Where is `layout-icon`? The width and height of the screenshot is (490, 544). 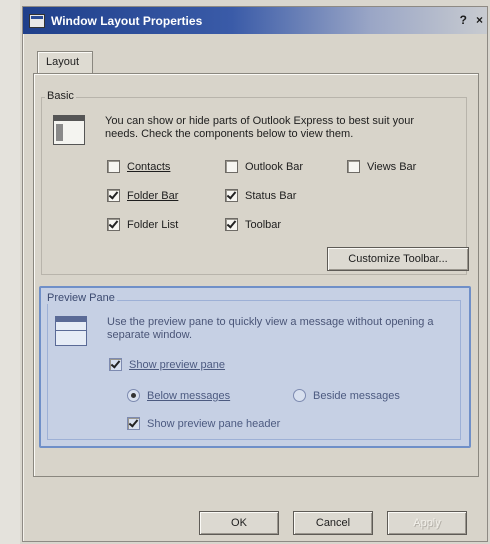 layout-icon is located at coordinates (69, 130).